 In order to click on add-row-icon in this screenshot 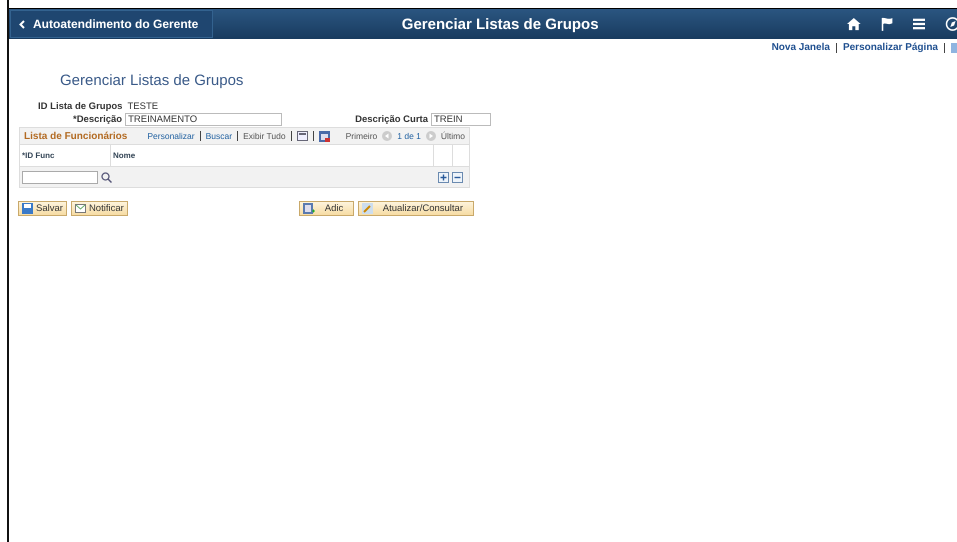, I will do `click(443, 177)`.